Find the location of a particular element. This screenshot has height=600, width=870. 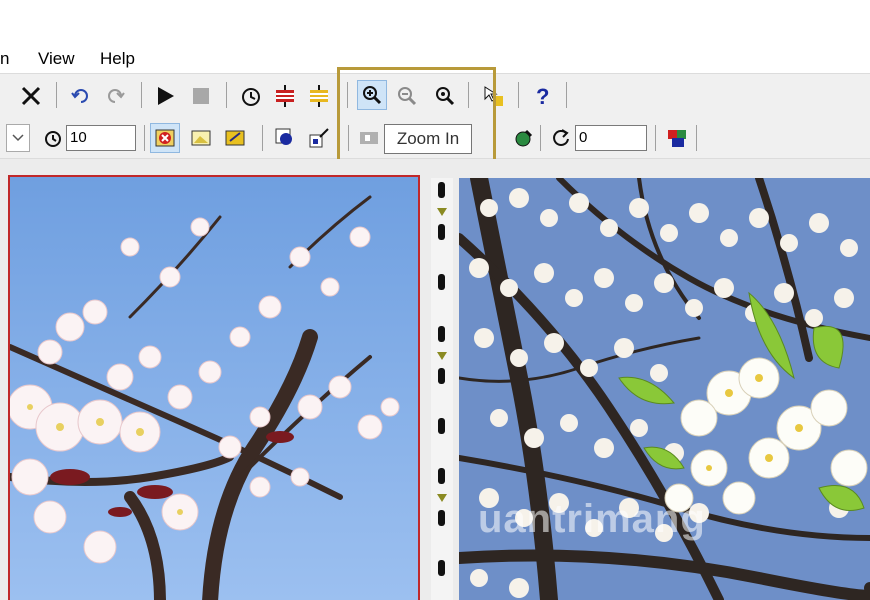

filmstrip-divider is located at coordinates (442, 389).